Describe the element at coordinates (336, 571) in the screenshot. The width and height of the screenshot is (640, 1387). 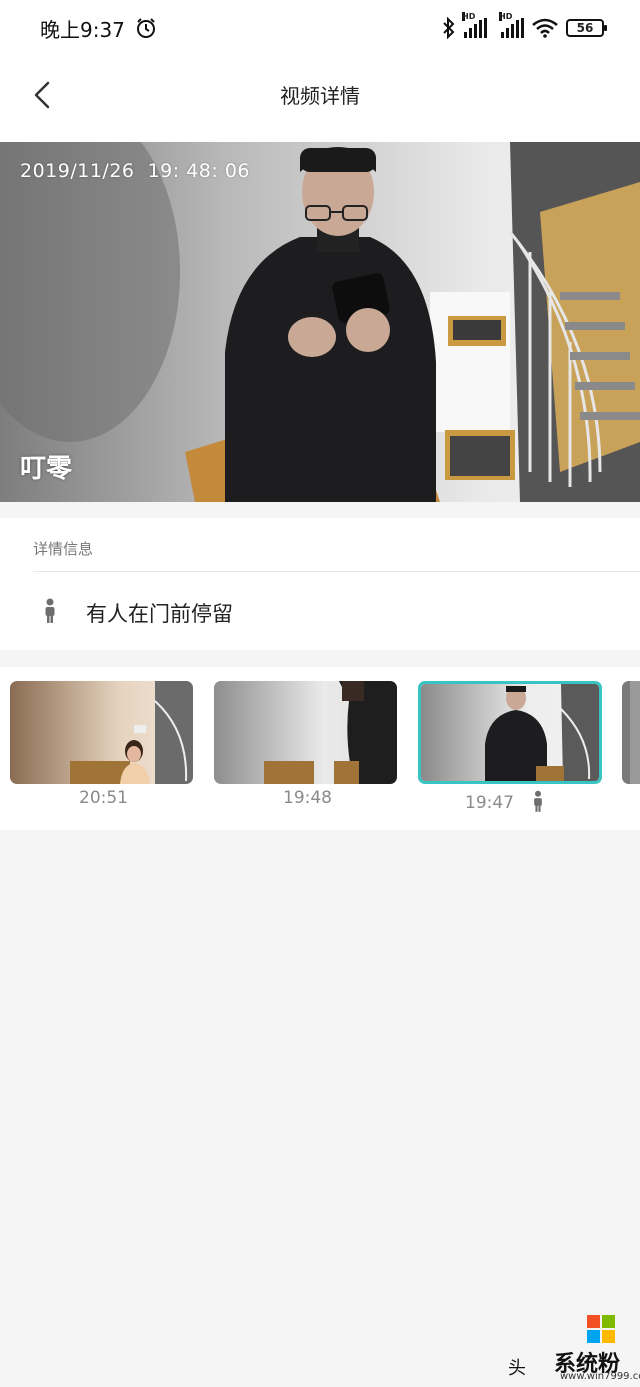
I see `divider` at that location.